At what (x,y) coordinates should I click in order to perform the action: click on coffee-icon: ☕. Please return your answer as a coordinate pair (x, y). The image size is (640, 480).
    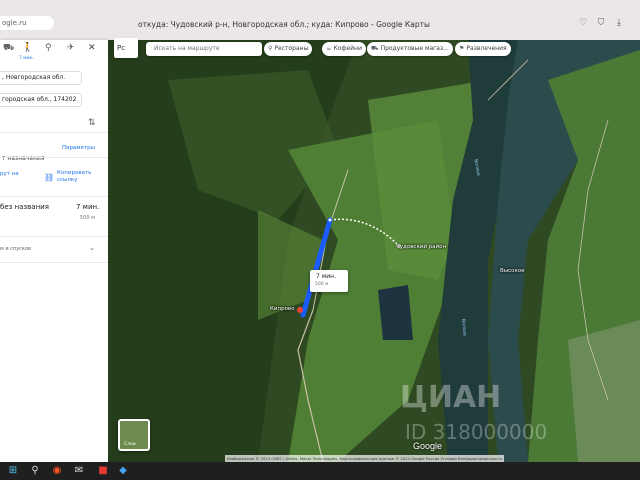
    Looking at the image, I should click on (329, 48).